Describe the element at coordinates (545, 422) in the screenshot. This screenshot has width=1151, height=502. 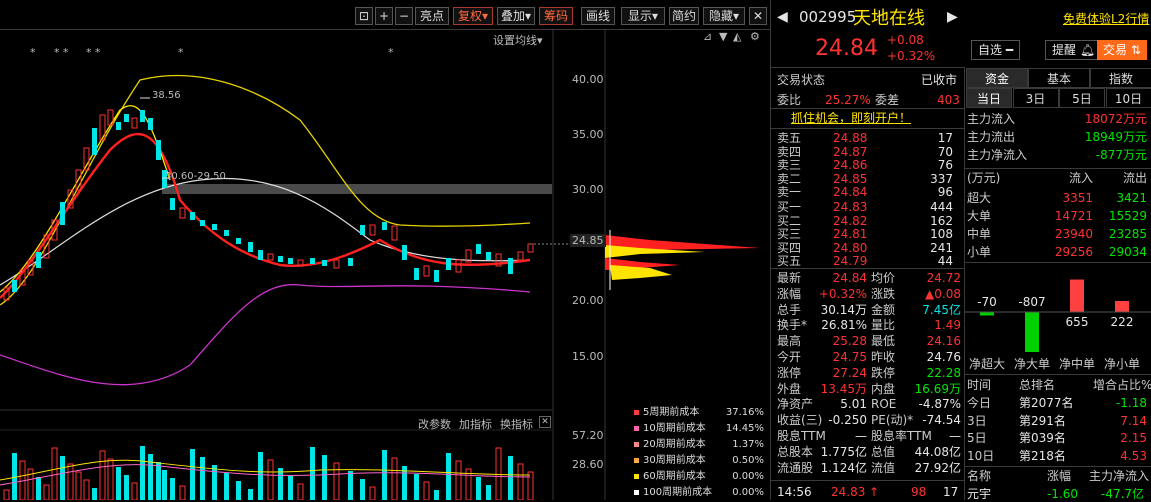
I see `close-indicator-icon: ✕` at that location.